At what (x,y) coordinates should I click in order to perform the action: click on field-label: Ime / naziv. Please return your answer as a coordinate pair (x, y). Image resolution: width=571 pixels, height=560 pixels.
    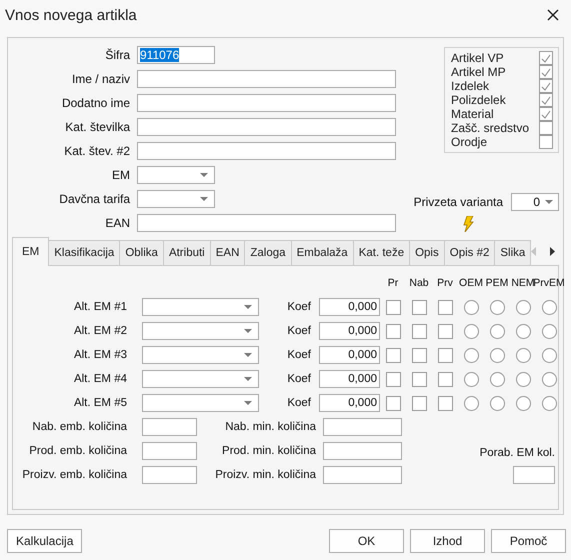
    Looking at the image, I should click on (101, 79).